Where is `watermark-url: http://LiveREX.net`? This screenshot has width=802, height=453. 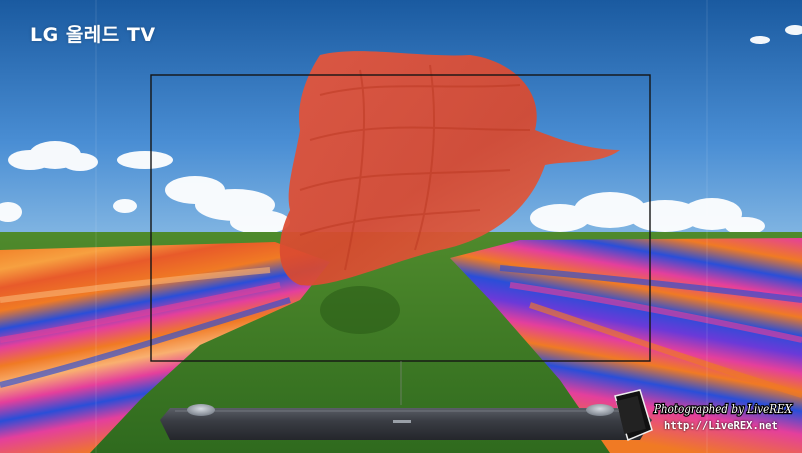 watermark-url: http://LiveREX.net is located at coordinates (721, 426).